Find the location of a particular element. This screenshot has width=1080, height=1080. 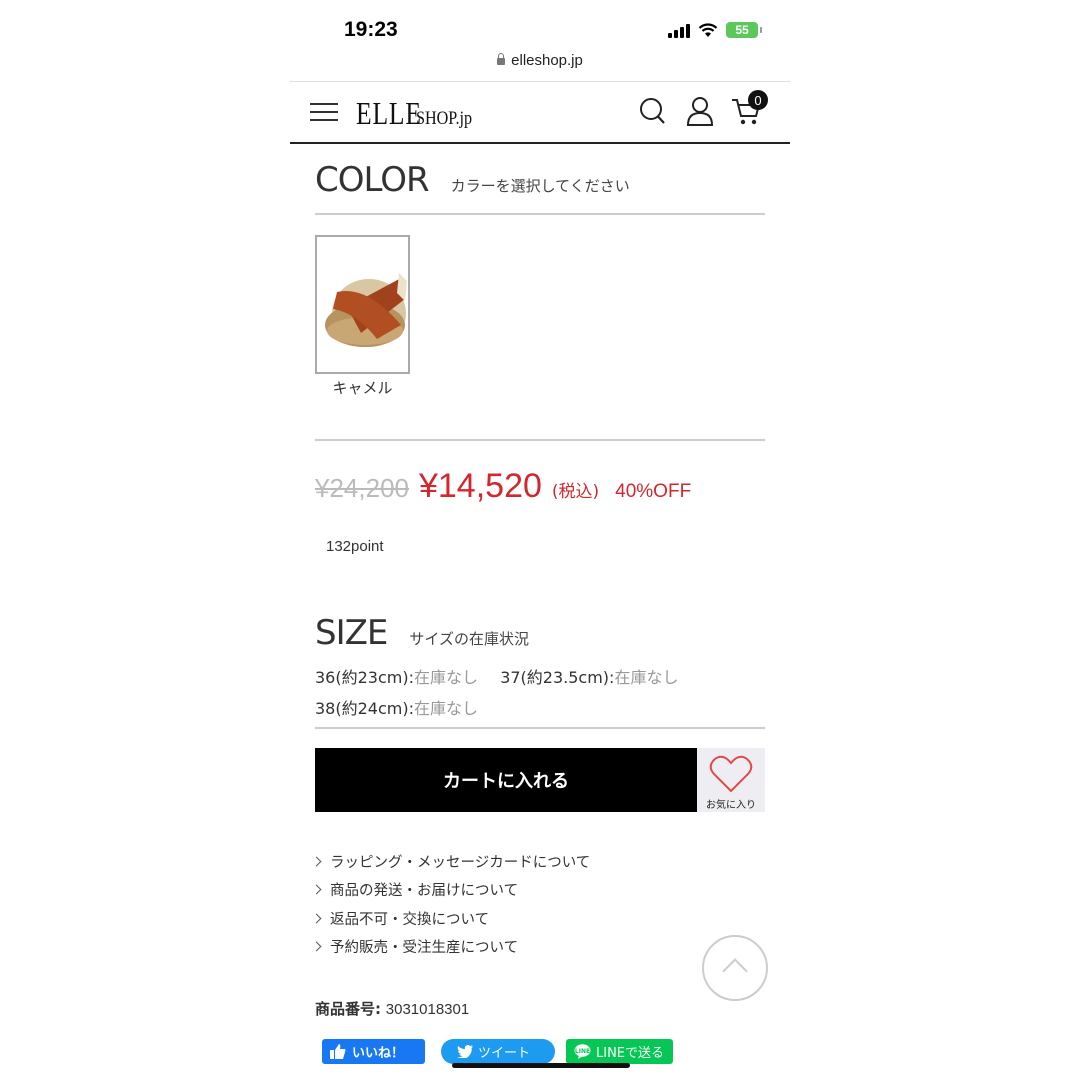

heart-icon is located at coordinates (731, 774).